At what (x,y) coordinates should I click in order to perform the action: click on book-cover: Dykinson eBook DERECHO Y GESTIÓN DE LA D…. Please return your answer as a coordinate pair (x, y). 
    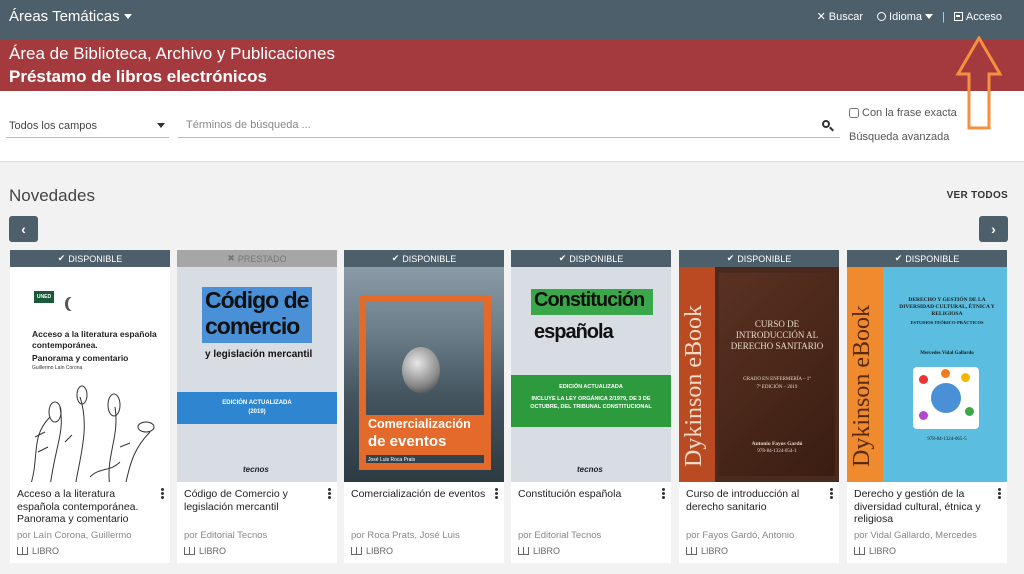
    Looking at the image, I should click on (927, 374).